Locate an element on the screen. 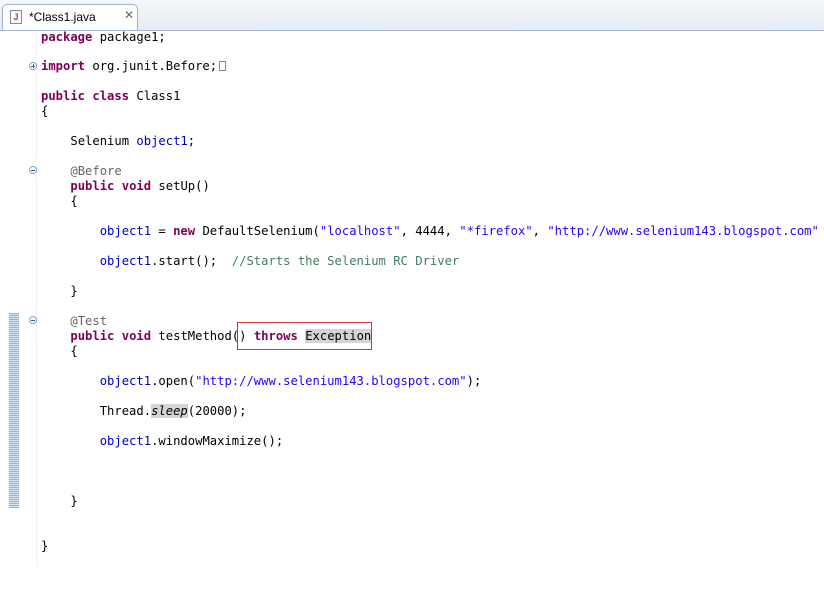 The width and height of the screenshot is (824, 616). code-line-class-open-brace: { is located at coordinates (45, 111).